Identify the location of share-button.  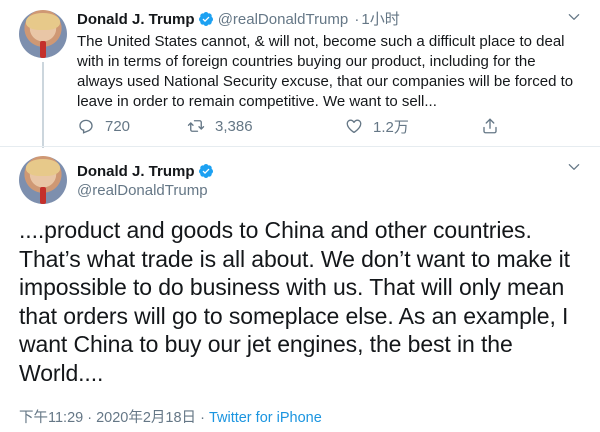
(495, 126).